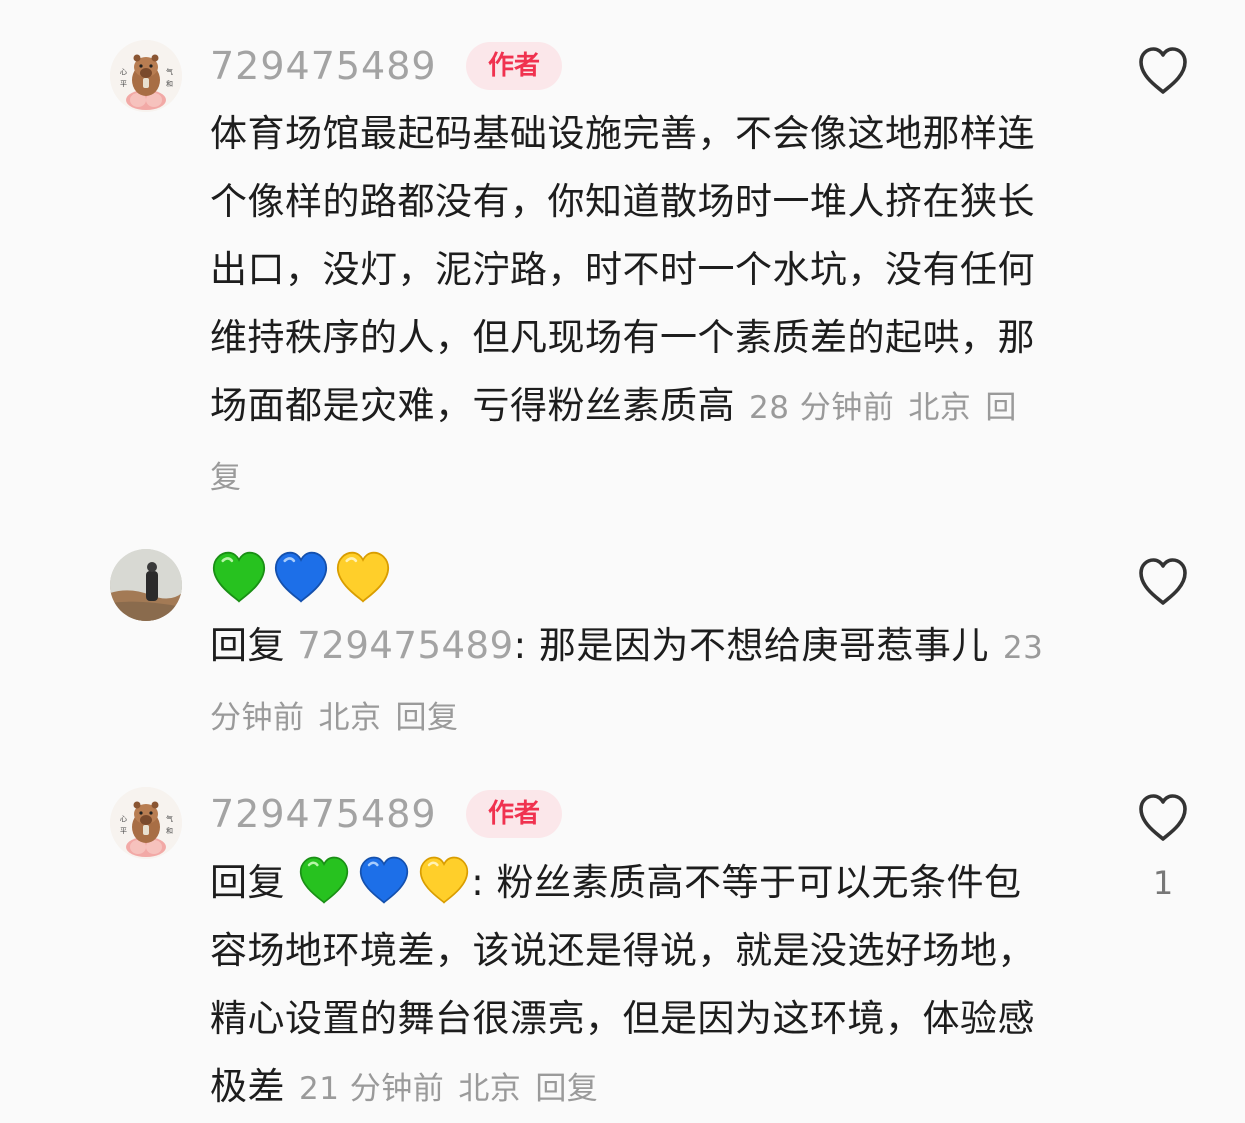  What do you see at coordinates (1163, 883) in the screenshot?
I see `like-count: 1` at bounding box center [1163, 883].